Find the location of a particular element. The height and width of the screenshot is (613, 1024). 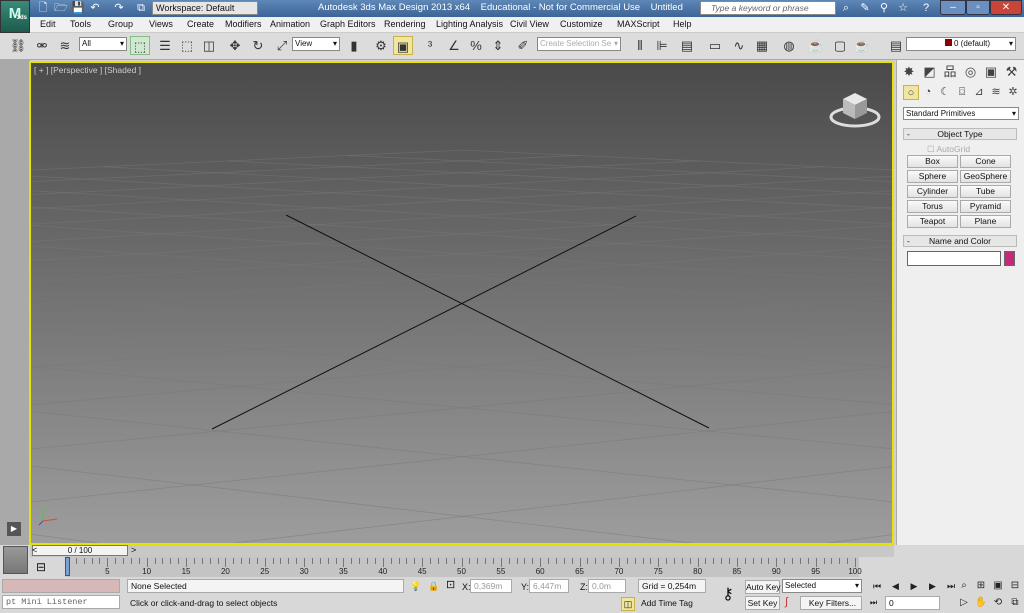

maxscript-listener-output is located at coordinates (61, 586).